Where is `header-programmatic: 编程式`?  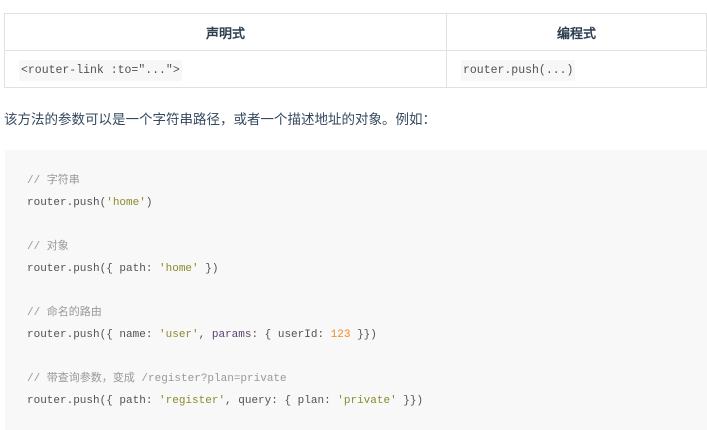 header-programmatic: 编程式 is located at coordinates (576, 32).